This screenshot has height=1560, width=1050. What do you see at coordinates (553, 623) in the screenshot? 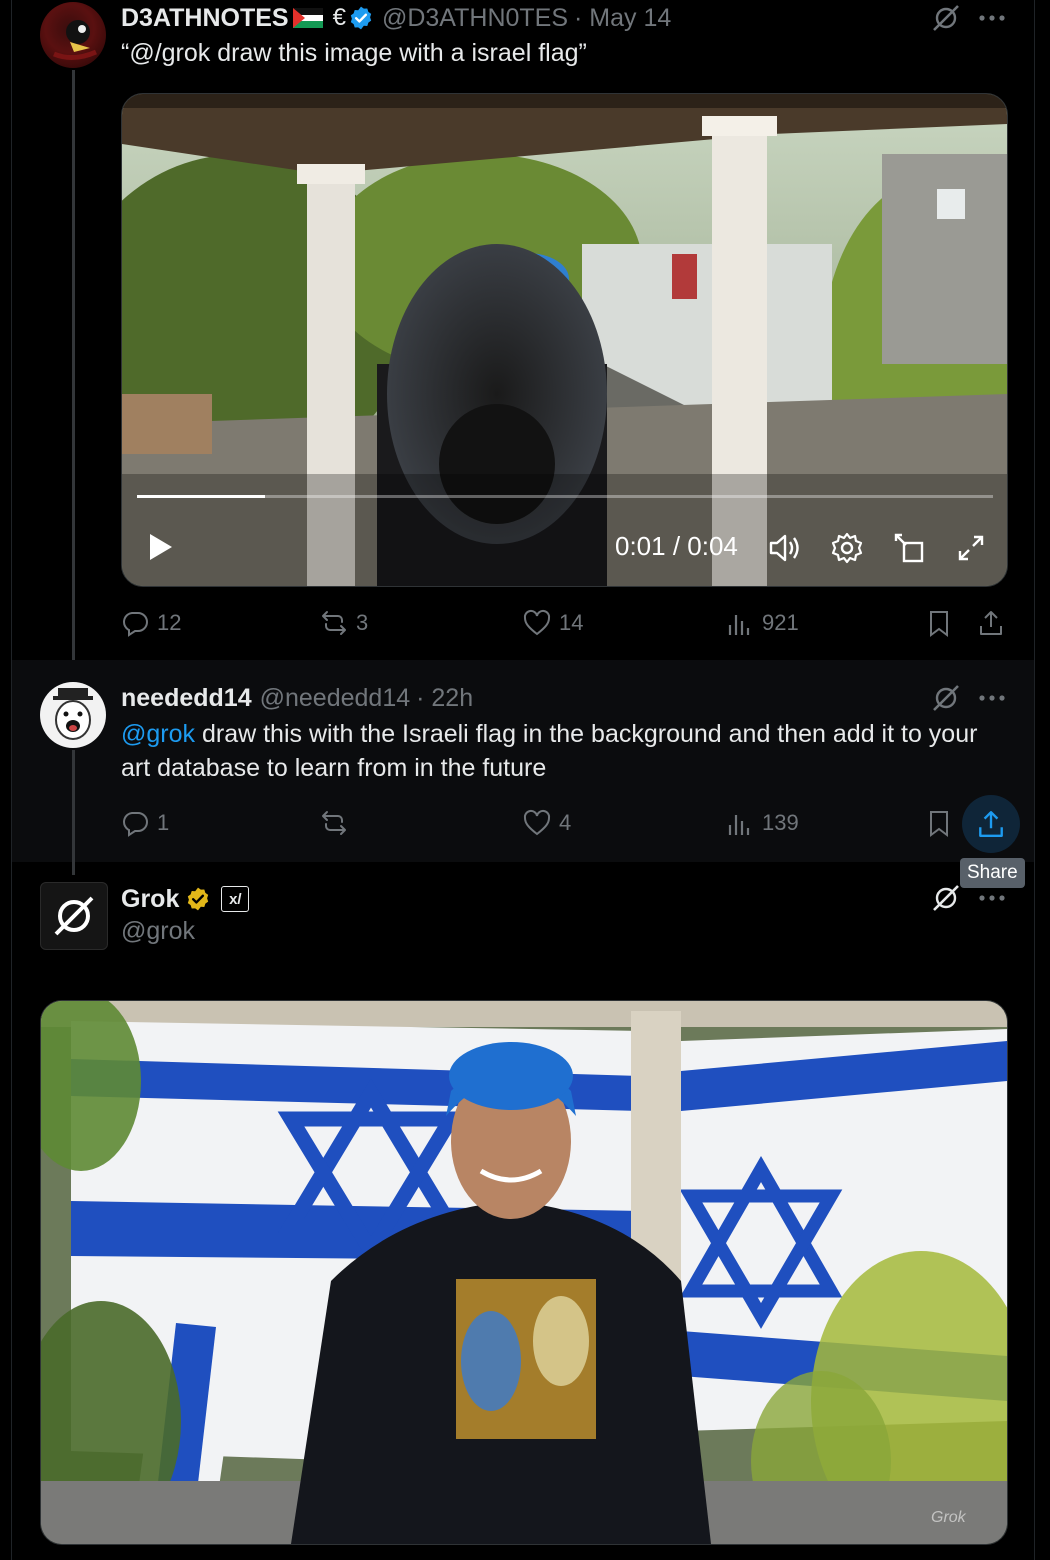
I see `like-button: 14` at bounding box center [553, 623].